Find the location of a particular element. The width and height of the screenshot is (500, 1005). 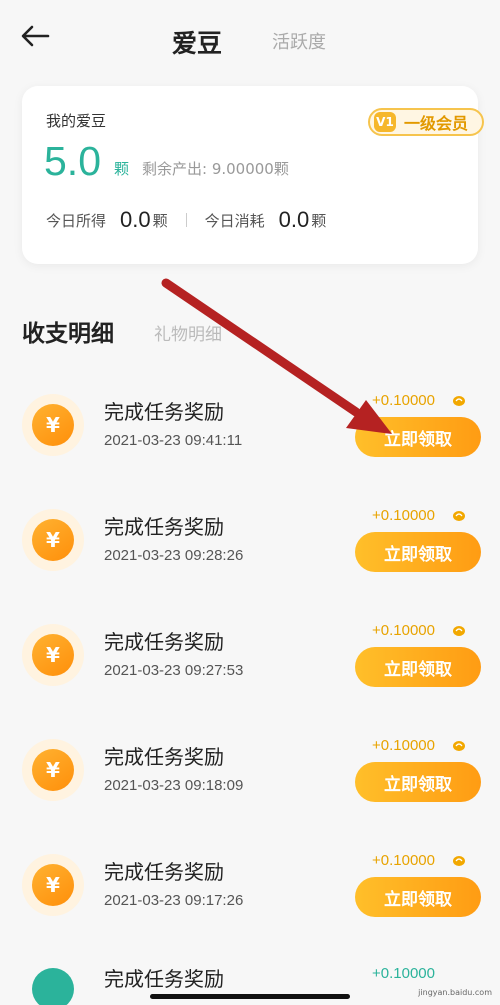

tab-gift-details: 礼物明细 is located at coordinates (188, 332).